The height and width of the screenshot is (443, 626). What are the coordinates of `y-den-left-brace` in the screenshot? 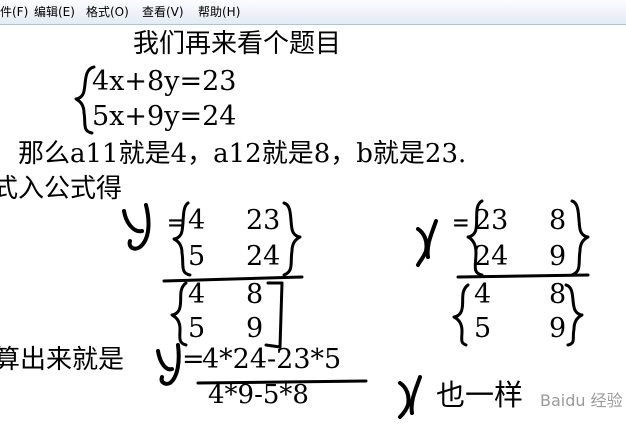 It's located at (179, 314).